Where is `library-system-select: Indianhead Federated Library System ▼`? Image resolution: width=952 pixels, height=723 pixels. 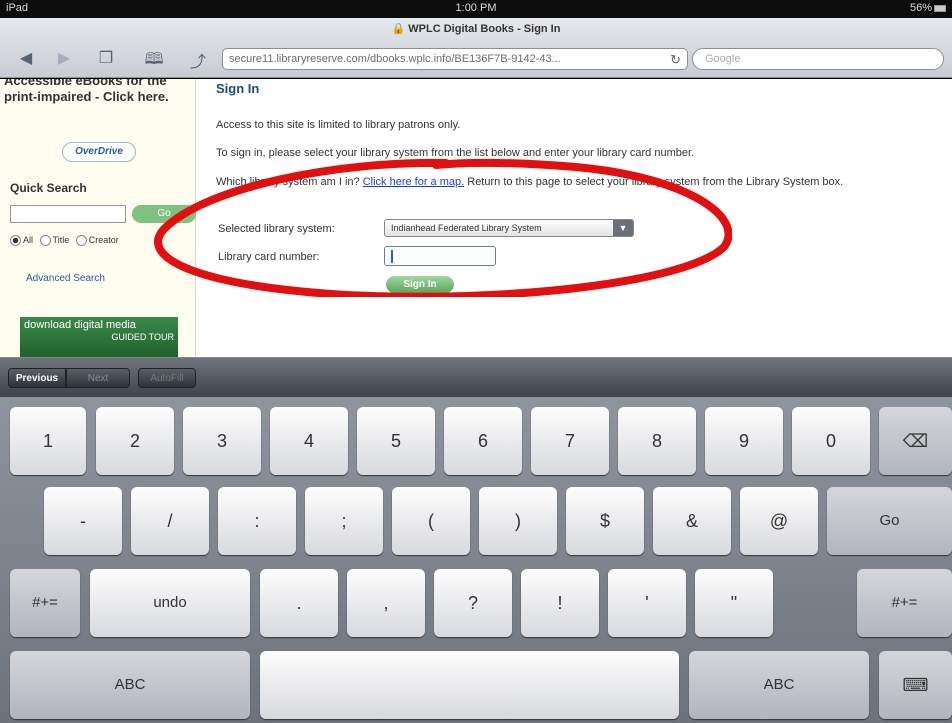 library-system-select: Indianhead Federated Library System ▼ is located at coordinates (509, 228).